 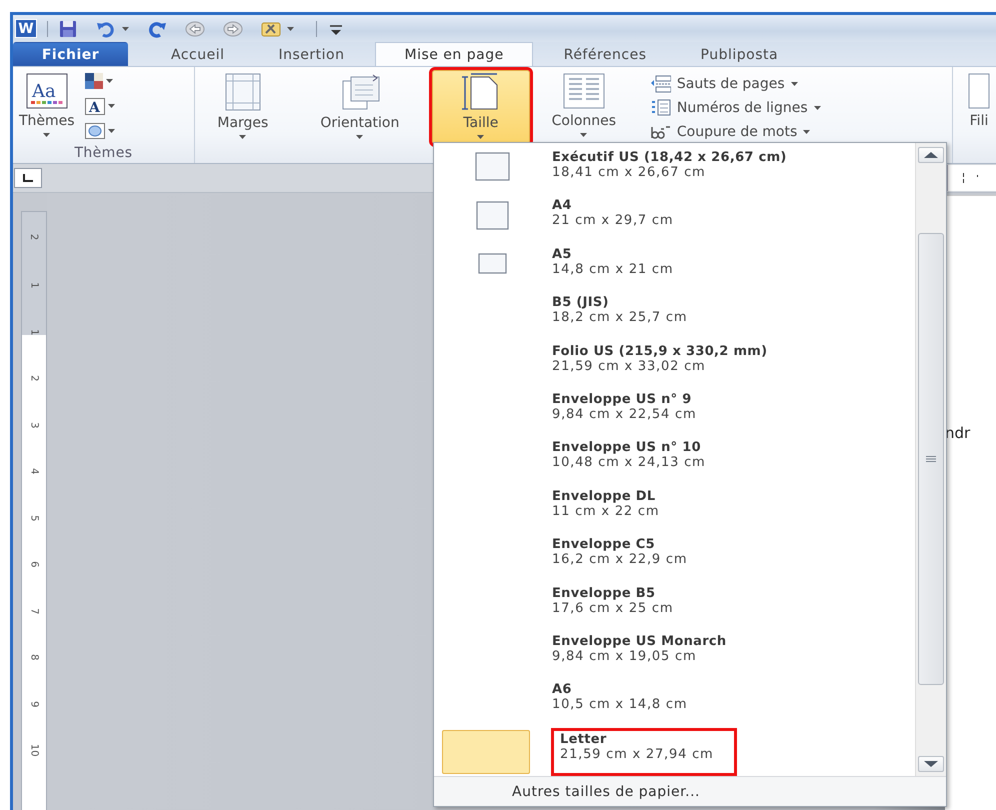 What do you see at coordinates (736, 108) in the screenshot?
I see `line-numbers-button: Numéros de lignes` at bounding box center [736, 108].